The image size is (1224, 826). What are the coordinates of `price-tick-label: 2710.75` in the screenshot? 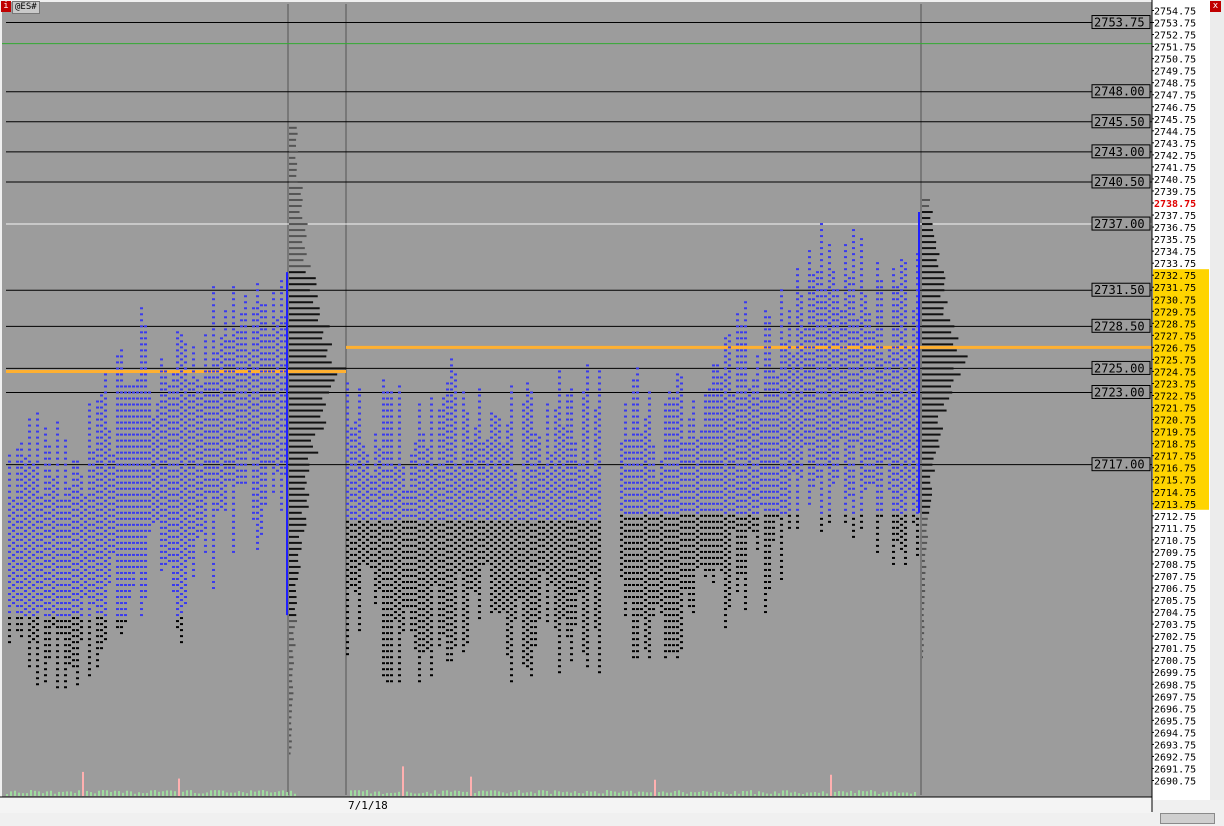 It's located at (1175, 541).